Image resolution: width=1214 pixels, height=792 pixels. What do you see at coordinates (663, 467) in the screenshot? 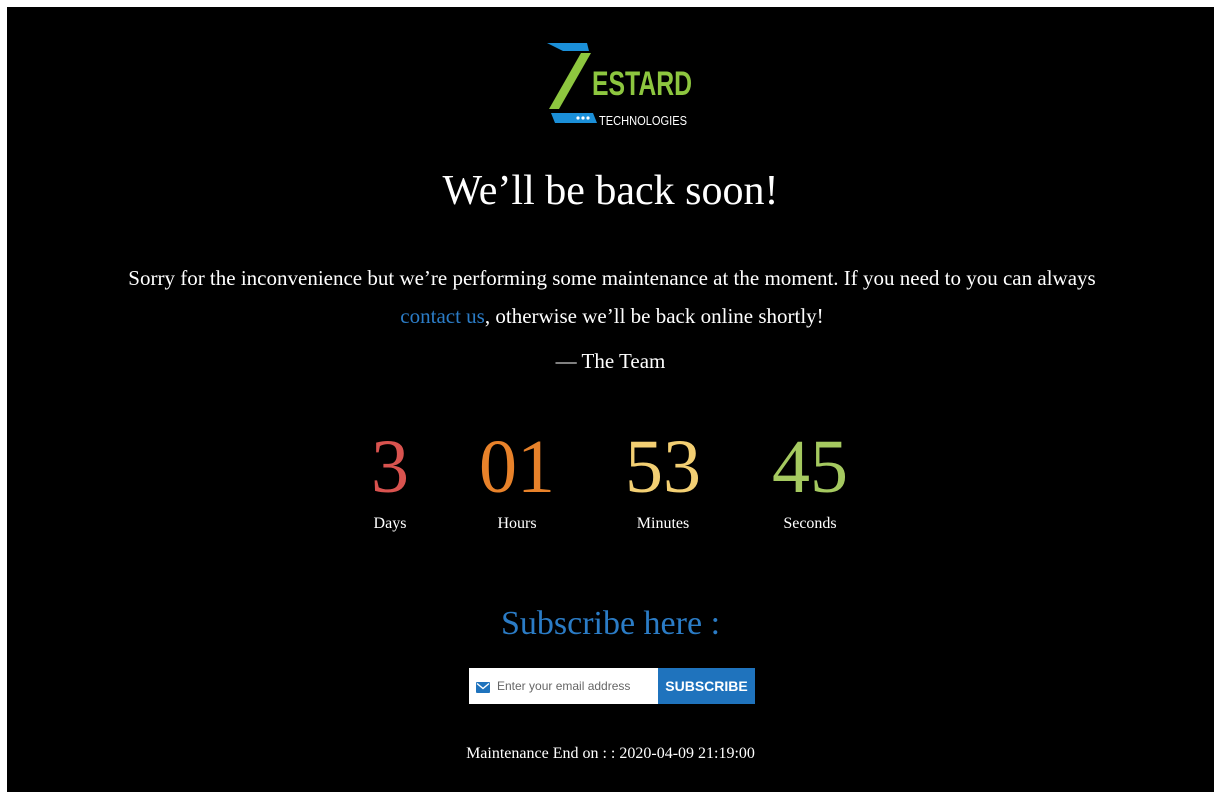
I see `minutes-value: 53` at bounding box center [663, 467].